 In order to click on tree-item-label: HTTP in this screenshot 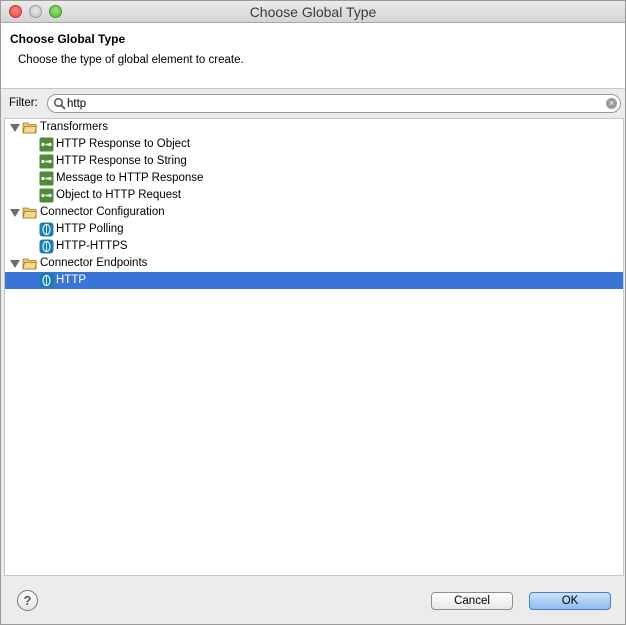, I will do `click(71, 280)`.